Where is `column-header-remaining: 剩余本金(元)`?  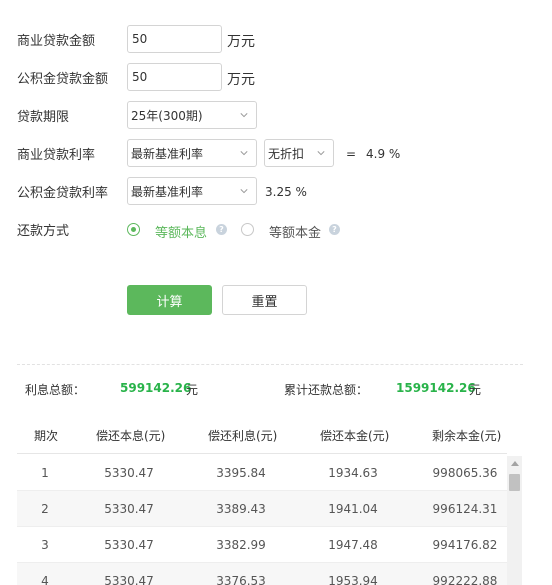 column-header-remaining: 剩余本金(元) is located at coordinates (467, 436).